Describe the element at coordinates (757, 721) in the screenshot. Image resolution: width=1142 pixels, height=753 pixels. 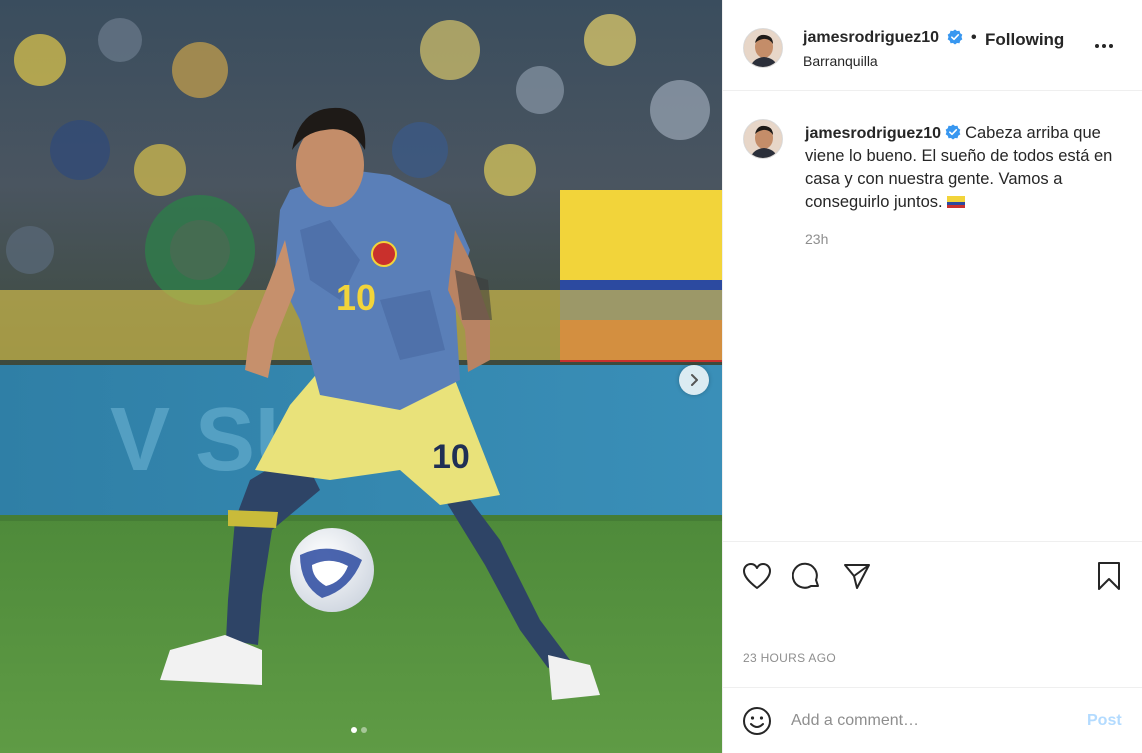
I see `smiley-icon` at that location.